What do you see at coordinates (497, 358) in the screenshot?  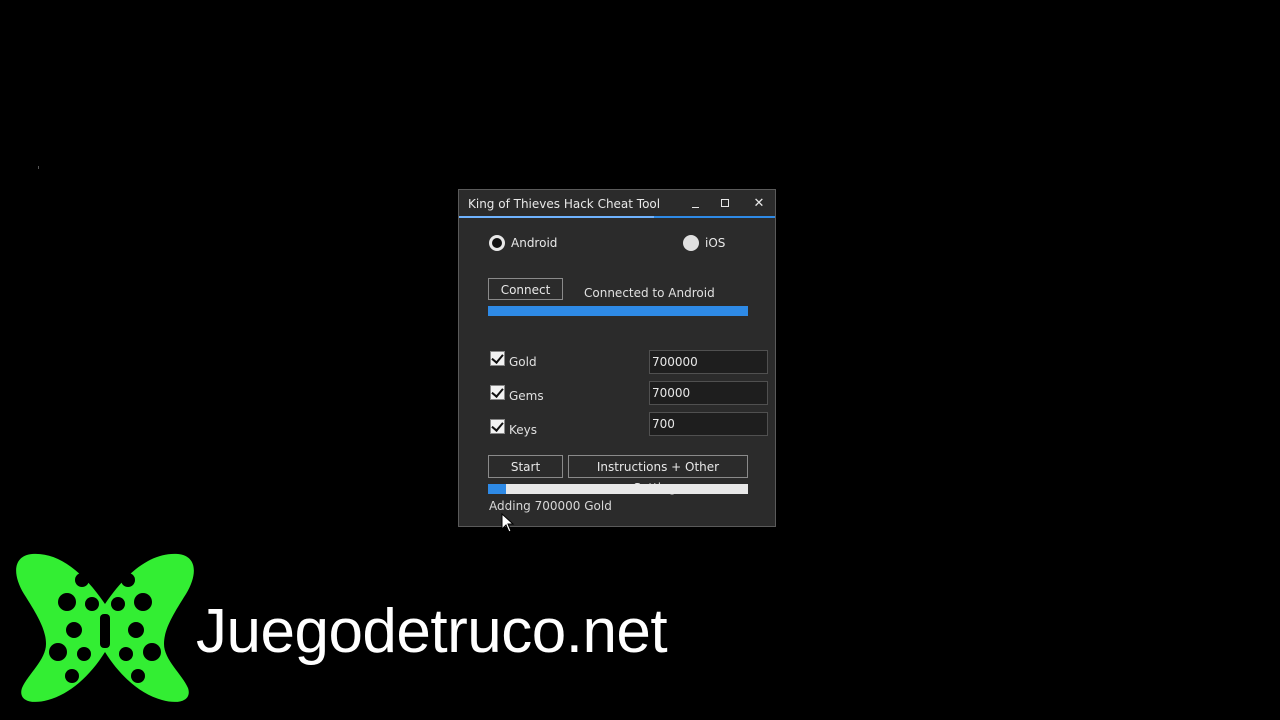 I see `gold-checkbox` at bounding box center [497, 358].